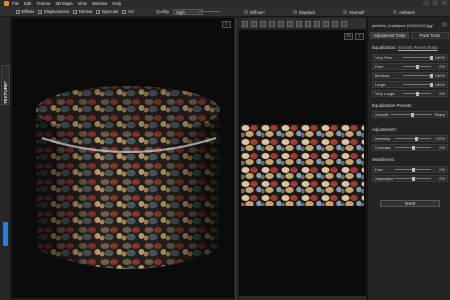 The width and height of the screenshot is (450, 300). I want to click on slider-very-large: Very Large: 0%, so click(410, 93).